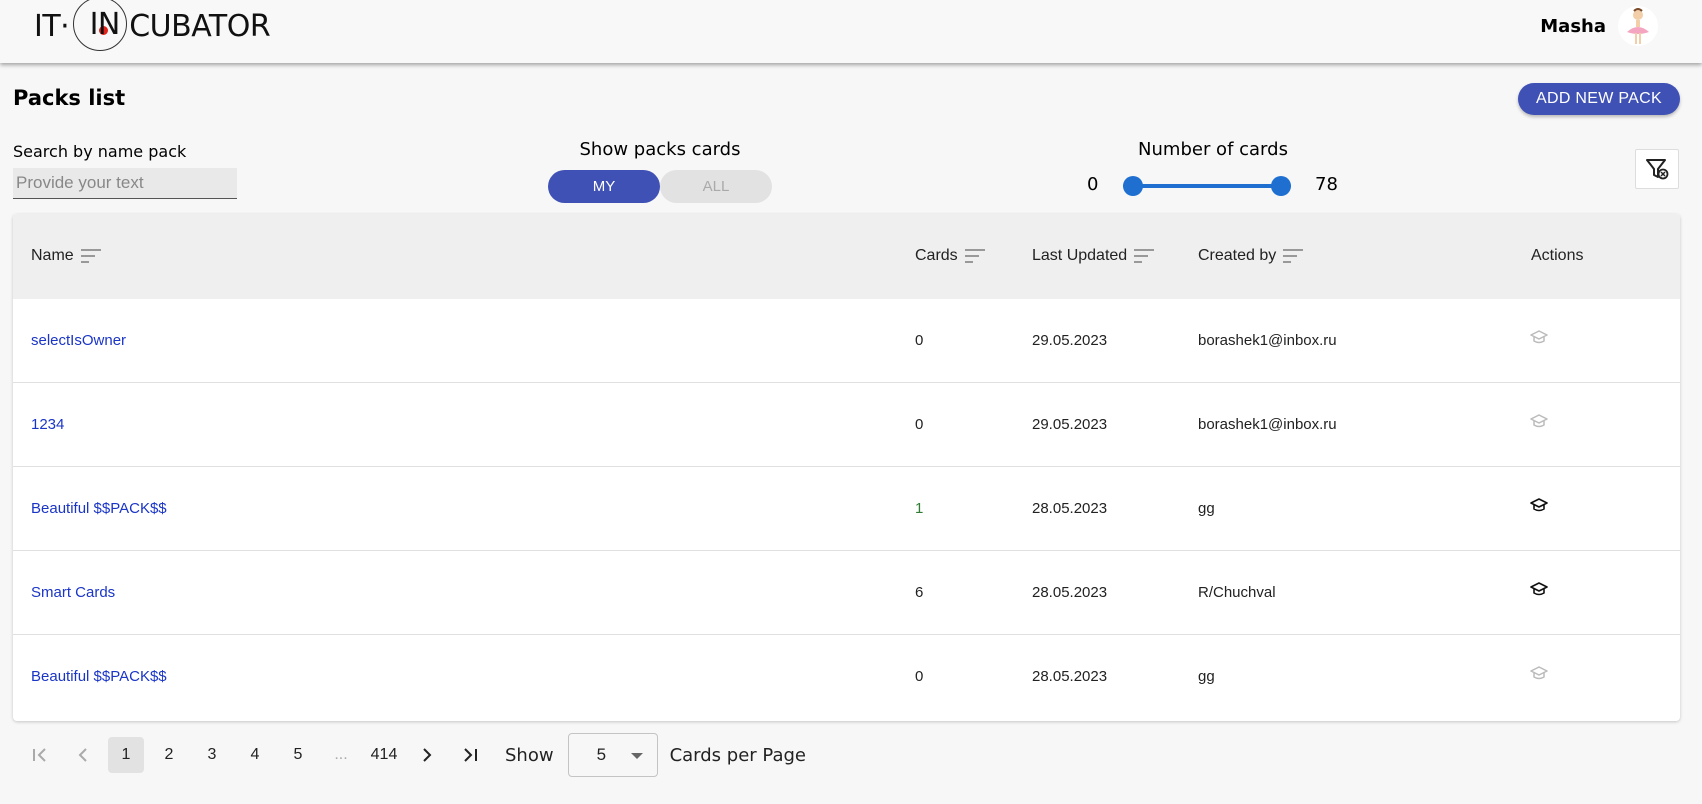  I want to click on slider-thumb-min, so click(1133, 186).